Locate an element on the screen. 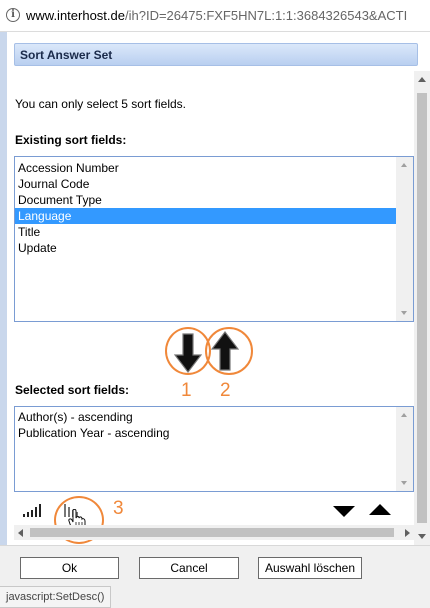 Image resolution: width=430 pixels, height=608 pixels. horizontal-scrollbar is located at coordinates (214, 532).